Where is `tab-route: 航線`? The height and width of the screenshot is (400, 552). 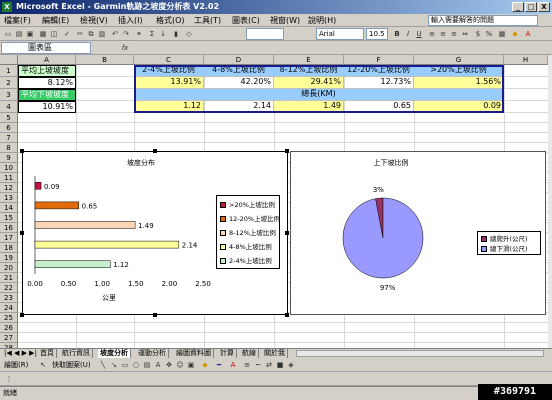
tab-route: 航線 is located at coordinates (249, 353).